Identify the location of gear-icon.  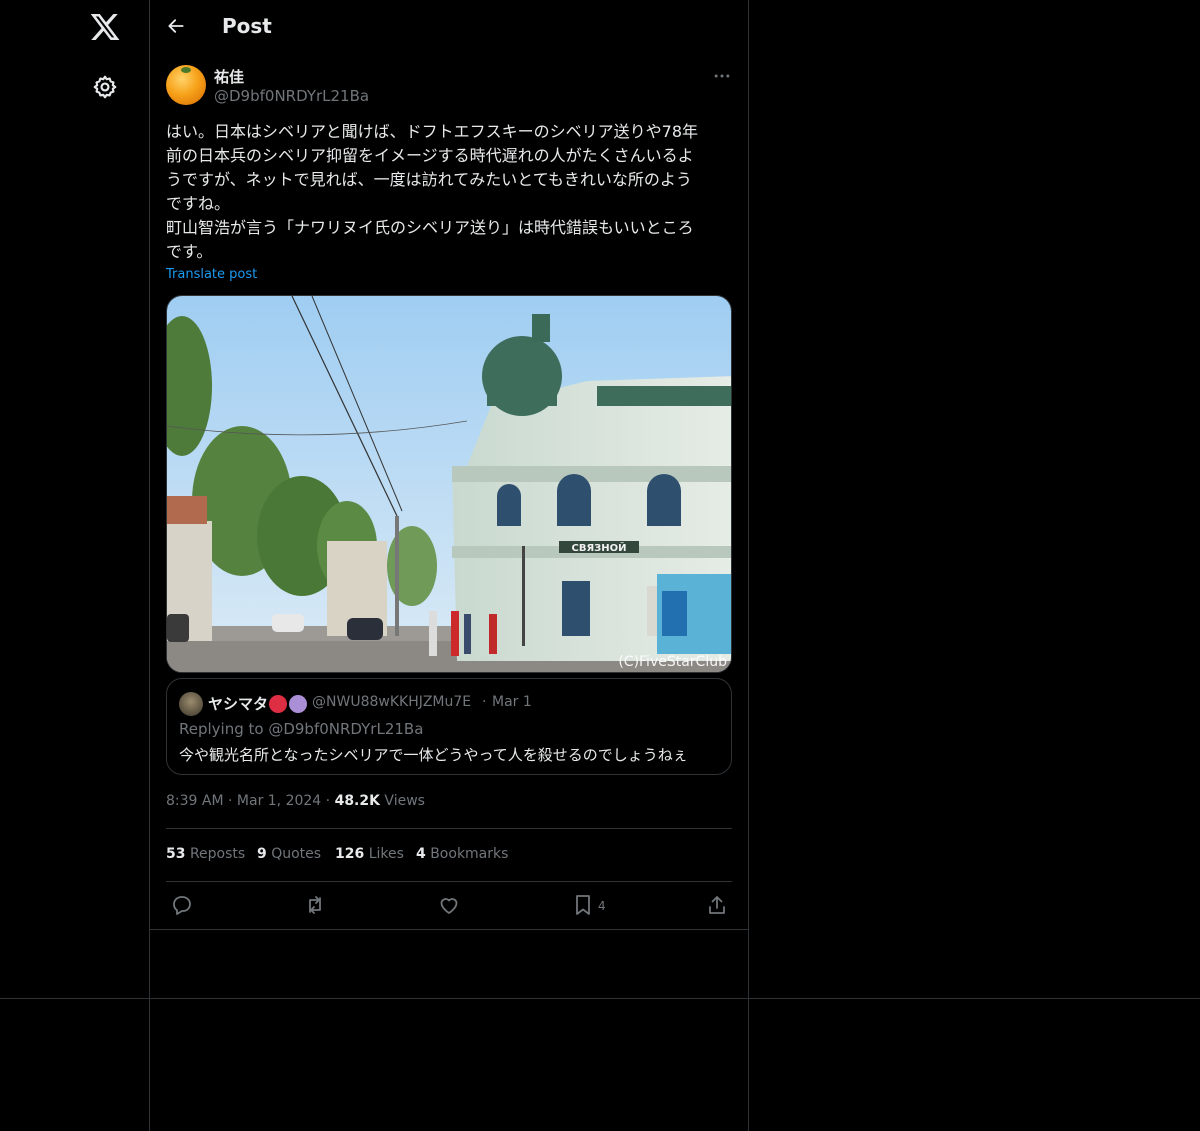
(105, 87).